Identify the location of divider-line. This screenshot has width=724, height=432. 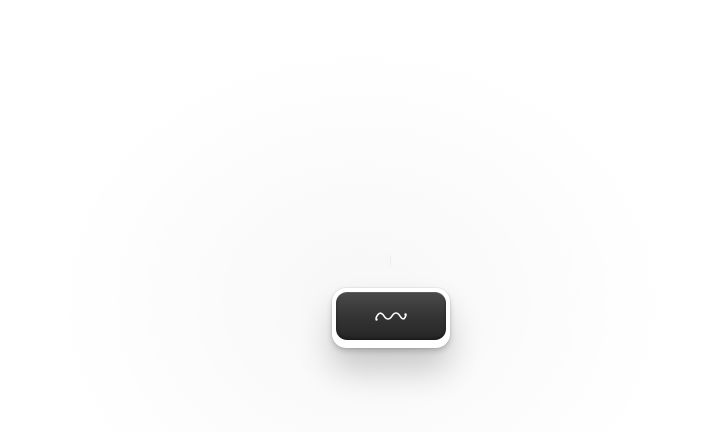
(390, 261).